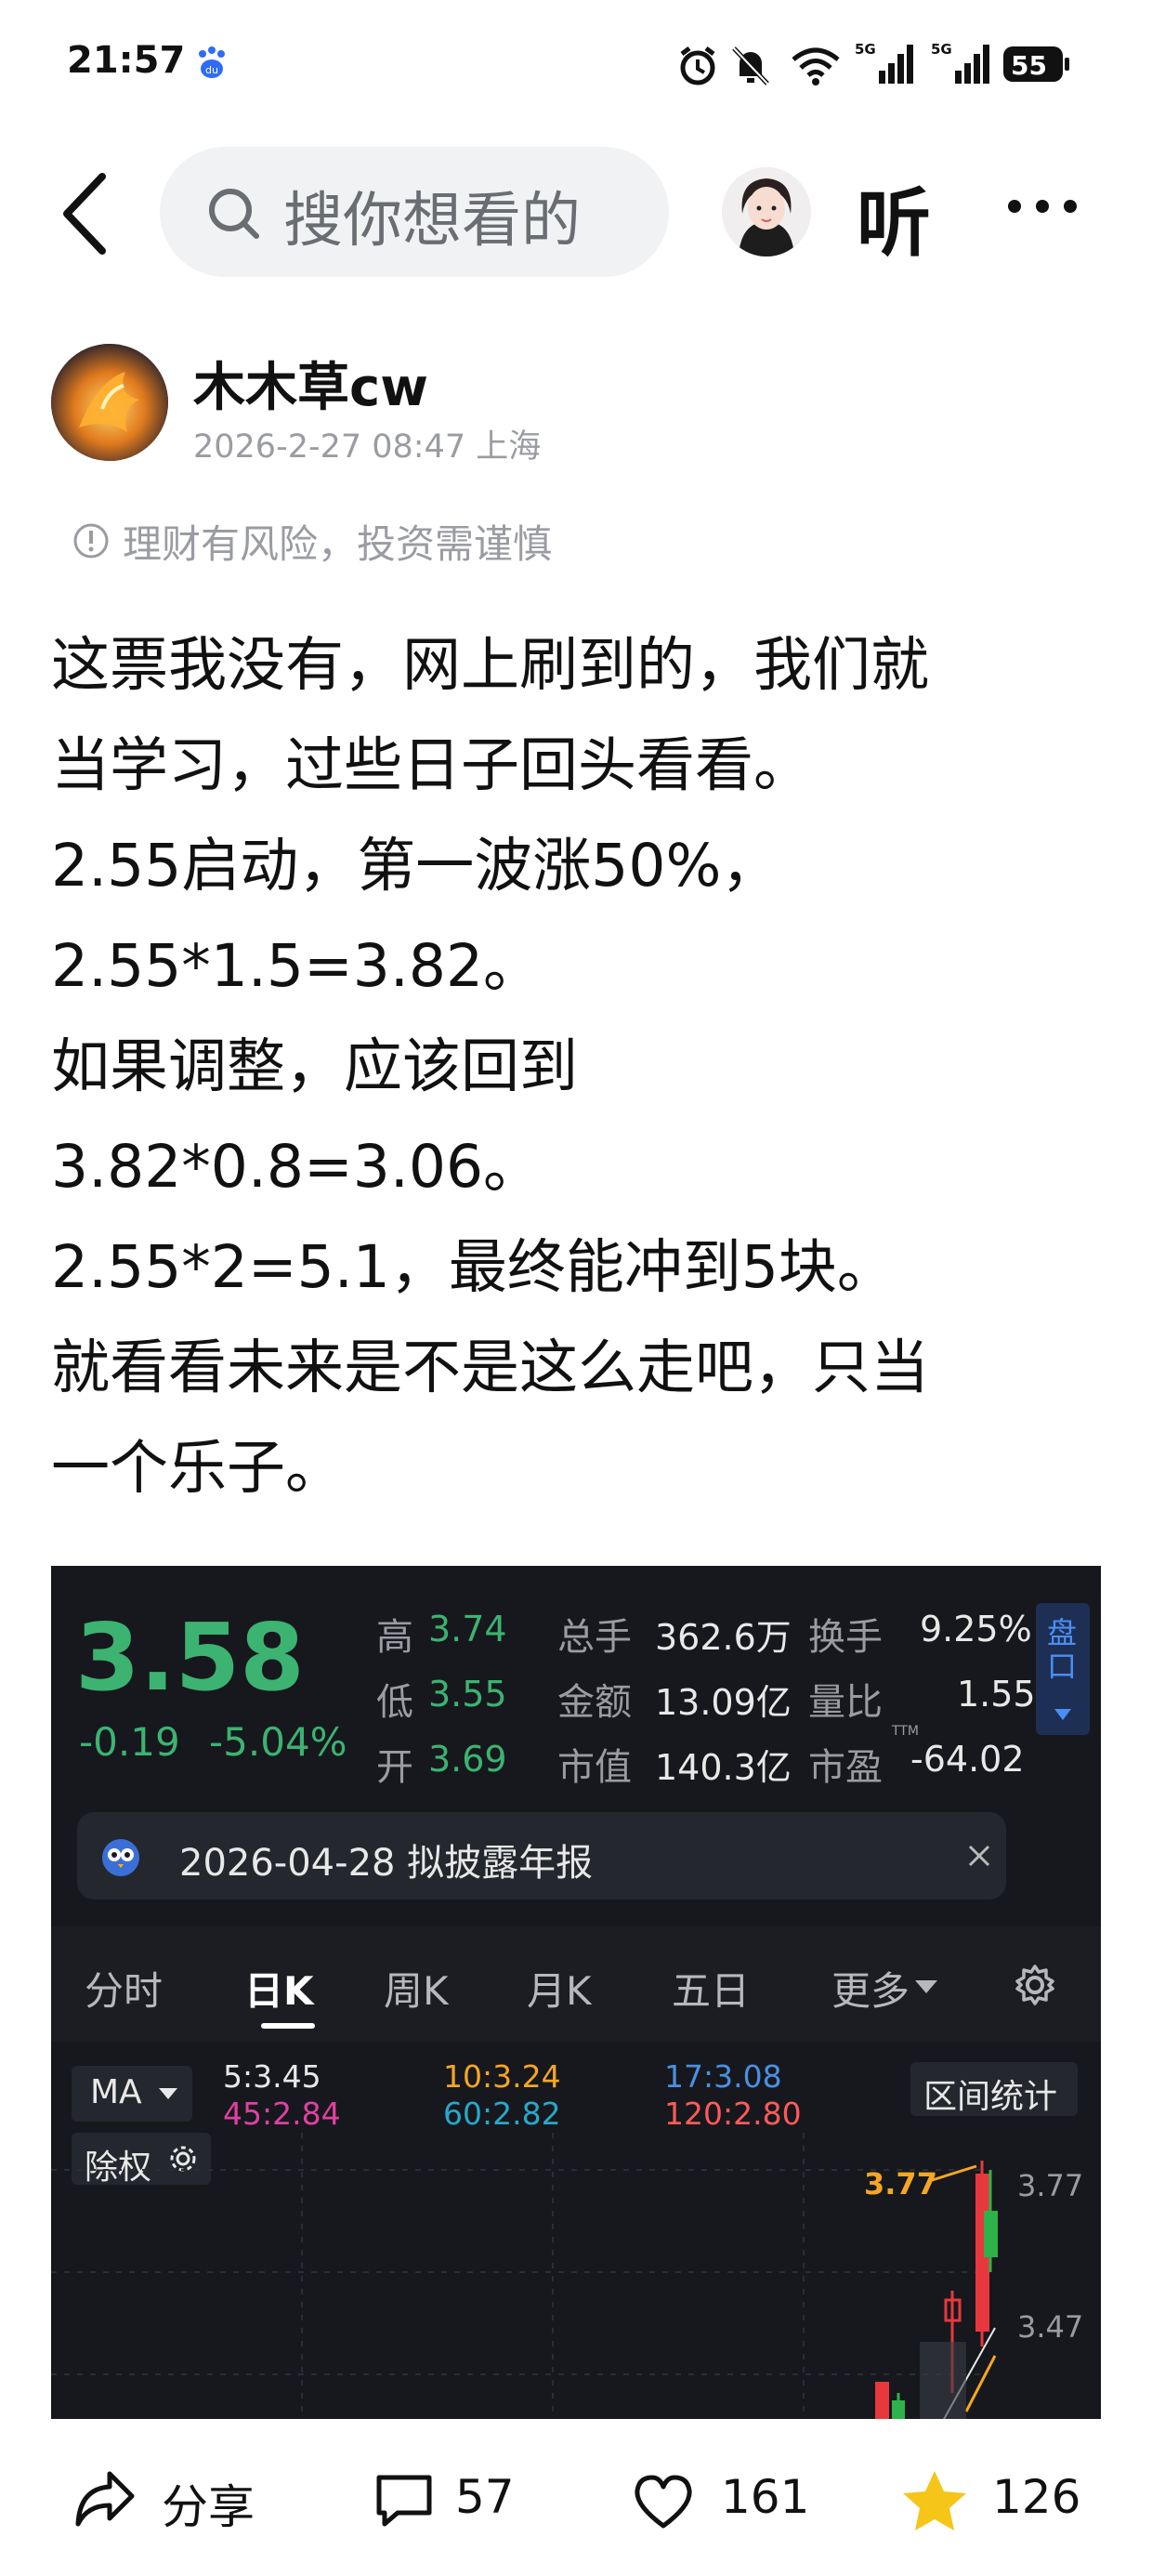 This screenshot has width=1152, height=2576. I want to click on high-value: 3.74, so click(467, 1629).